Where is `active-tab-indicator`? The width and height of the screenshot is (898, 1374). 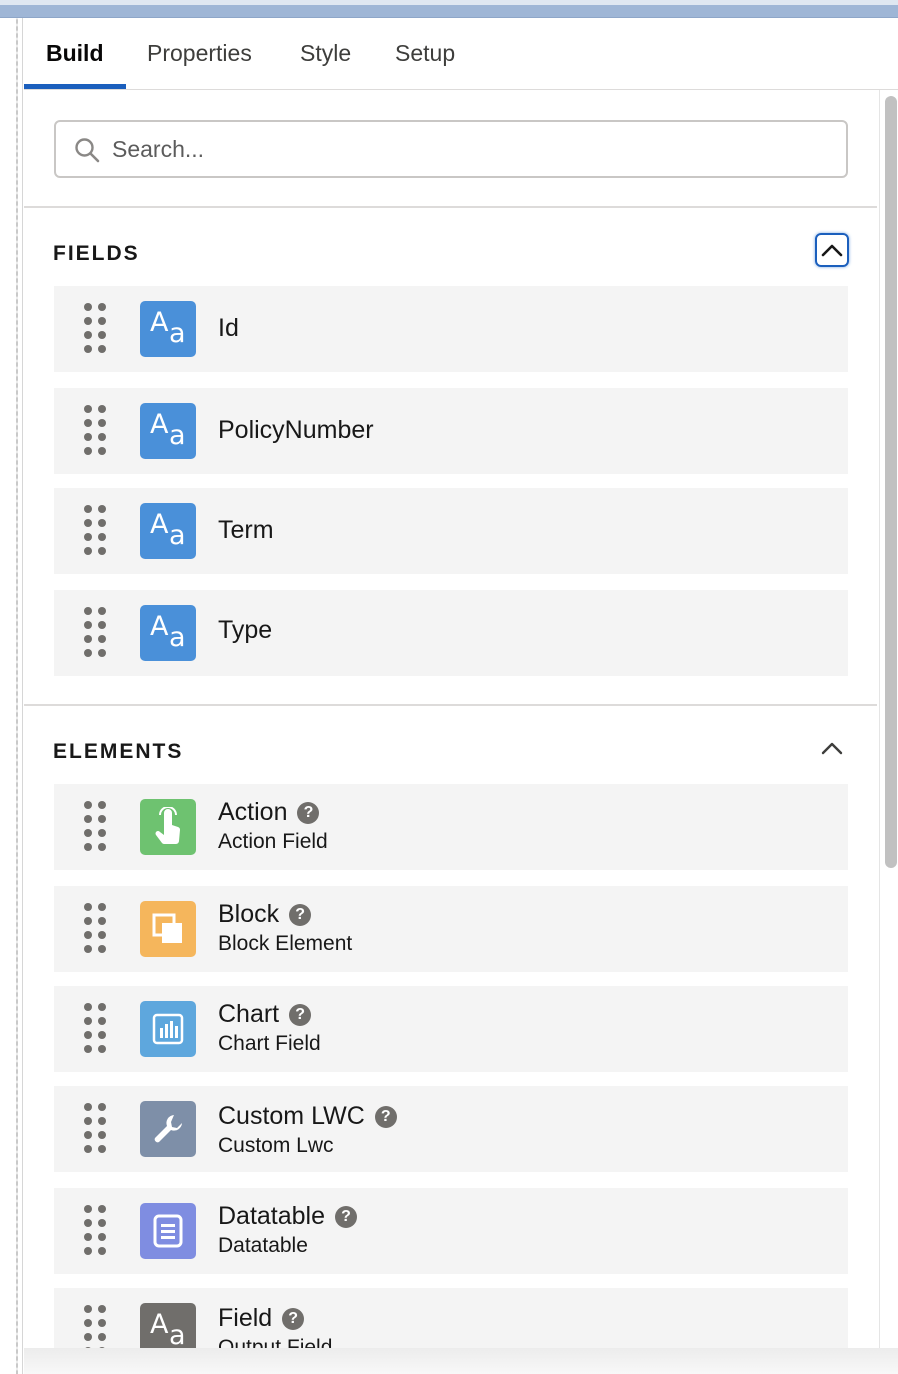
active-tab-indicator is located at coordinates (75, 86).